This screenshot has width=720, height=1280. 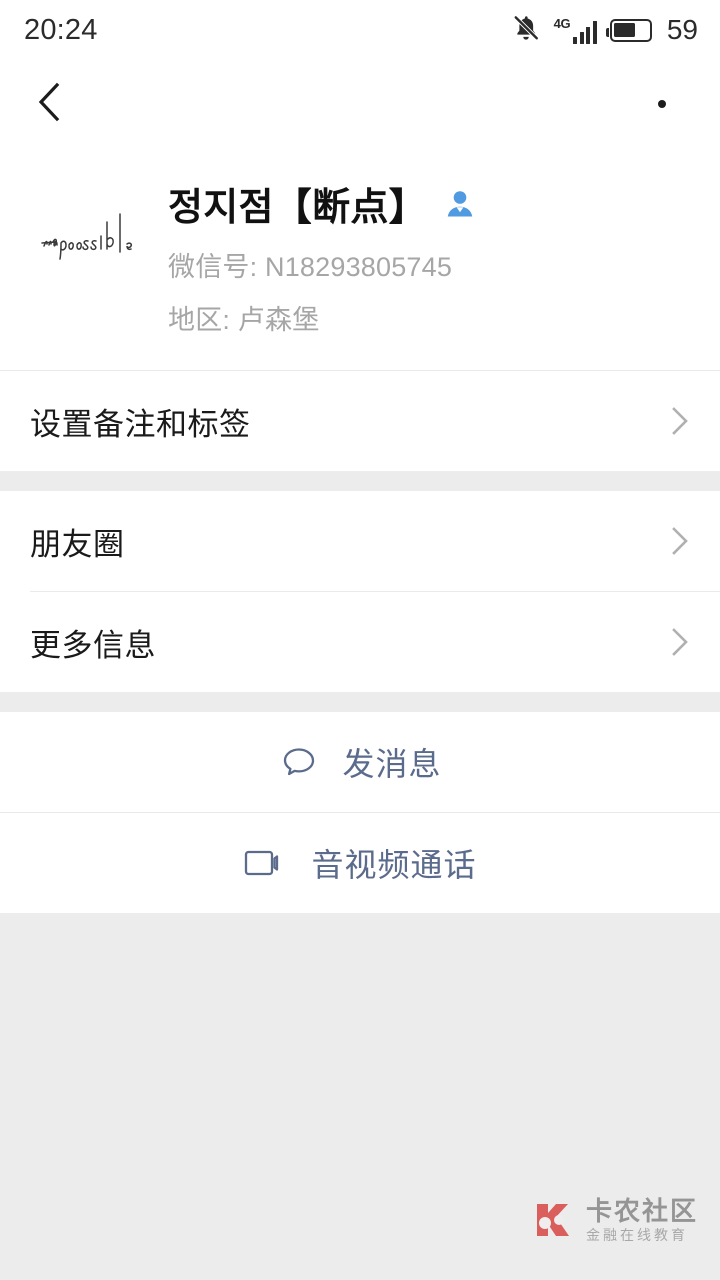 I want to click on navigation-bar, so click(x=360, y=104).